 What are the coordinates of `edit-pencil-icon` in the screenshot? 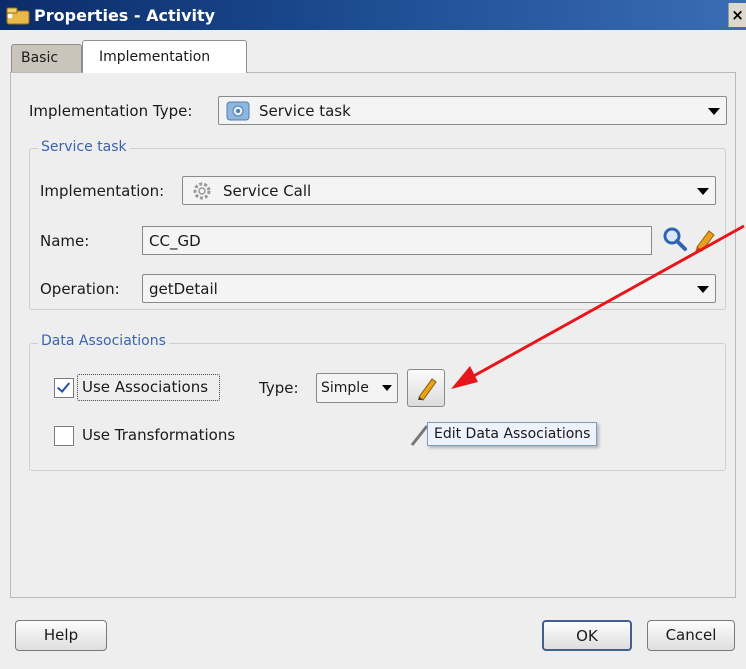 It's located at (704, 239).